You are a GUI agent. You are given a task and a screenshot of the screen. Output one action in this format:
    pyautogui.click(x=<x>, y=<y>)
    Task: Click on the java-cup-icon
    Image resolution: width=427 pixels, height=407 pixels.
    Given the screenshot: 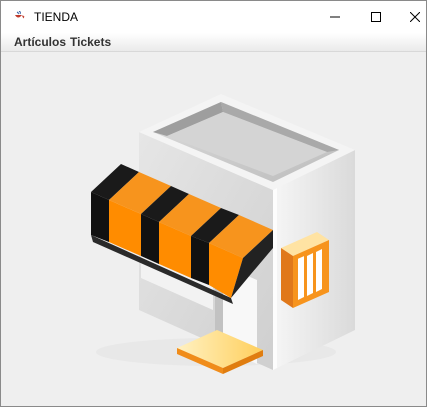 What is the action you would take?
    pyautogui.click(x=20, y=15)
    